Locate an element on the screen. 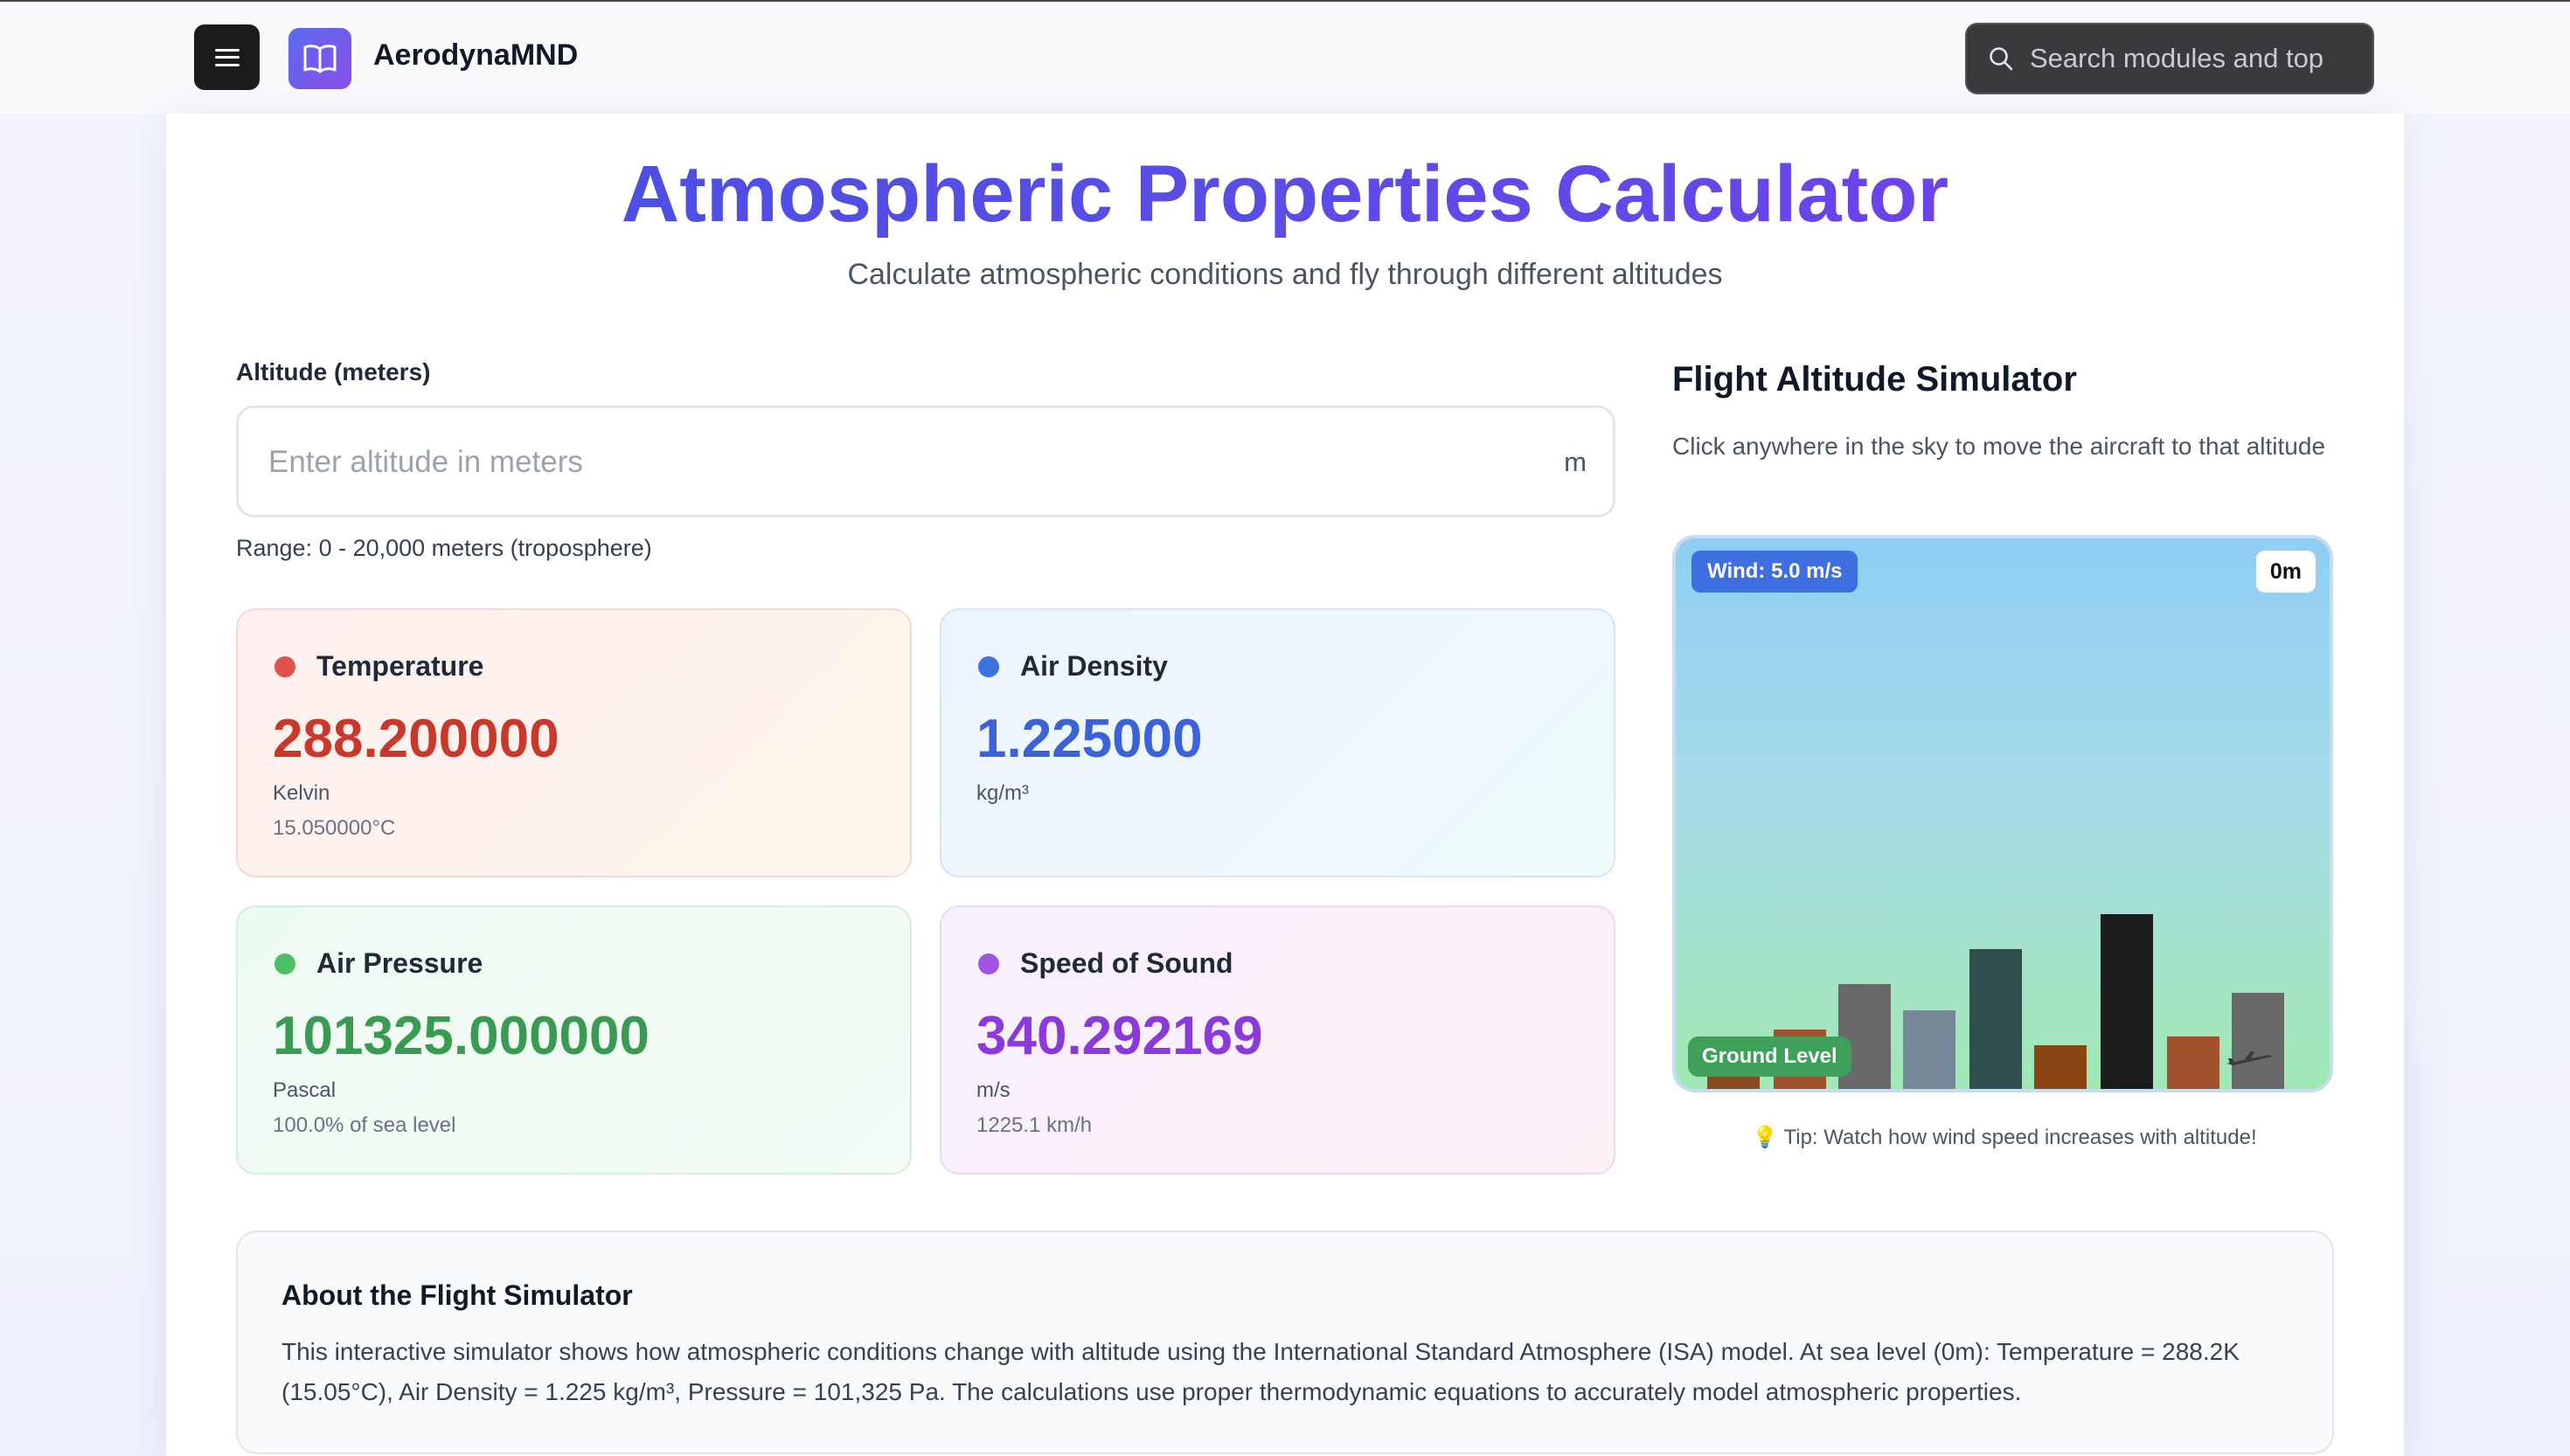  air-pressure-dot-icon is located at coordinates (284, 963).